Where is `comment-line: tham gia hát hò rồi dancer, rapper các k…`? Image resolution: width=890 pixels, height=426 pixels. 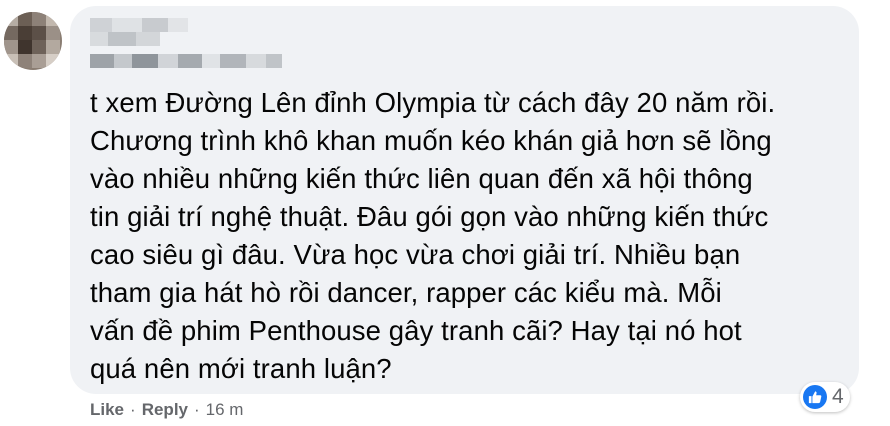 comment-line: tham gia hát hò rồi dancer, rapper các k… is located at coordinates (406, 292).